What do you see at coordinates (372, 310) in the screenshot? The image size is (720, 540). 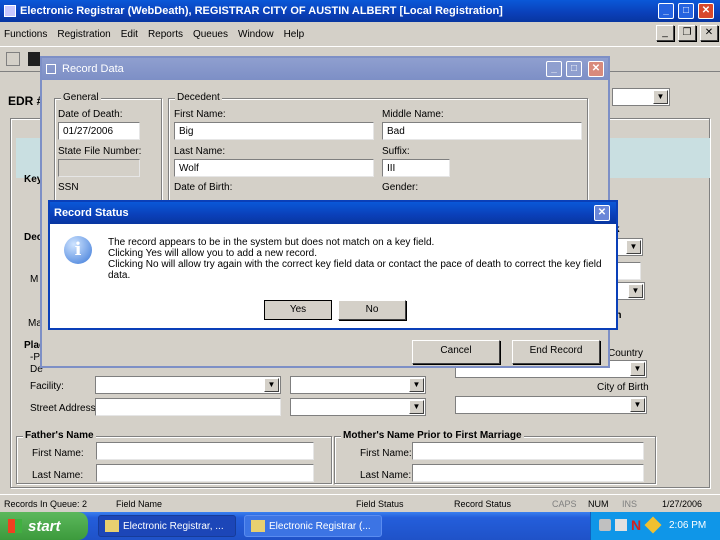 I see `no-button: No` at bounding box center [372, 310].